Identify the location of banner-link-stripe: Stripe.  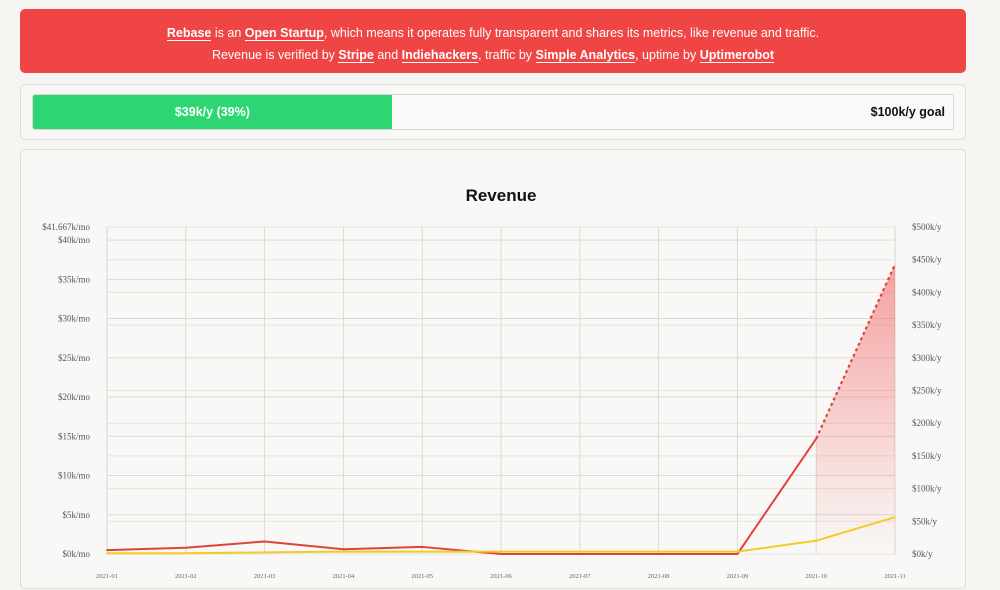
(356, 55).